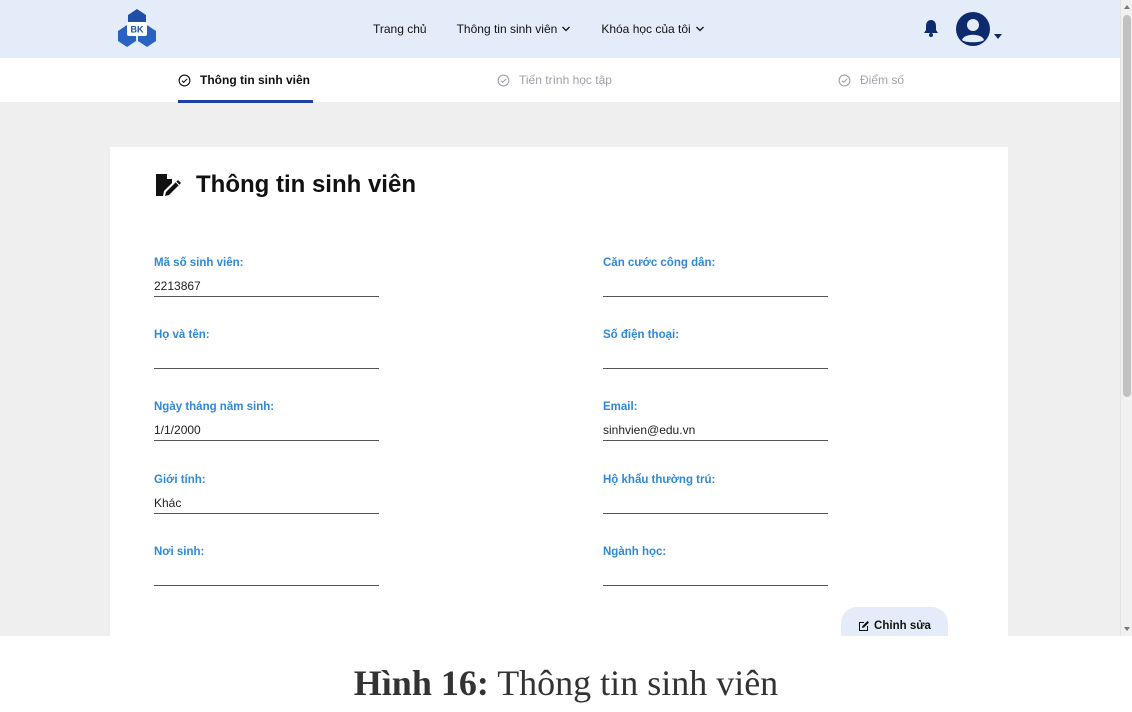 This screenshot has width=1132, height=712. What do you see at coordinates (646, 29) in the screenshot?
I see `nav-link-my-courses-label: Khóa học của tôi` at bounding box center [646, 29].